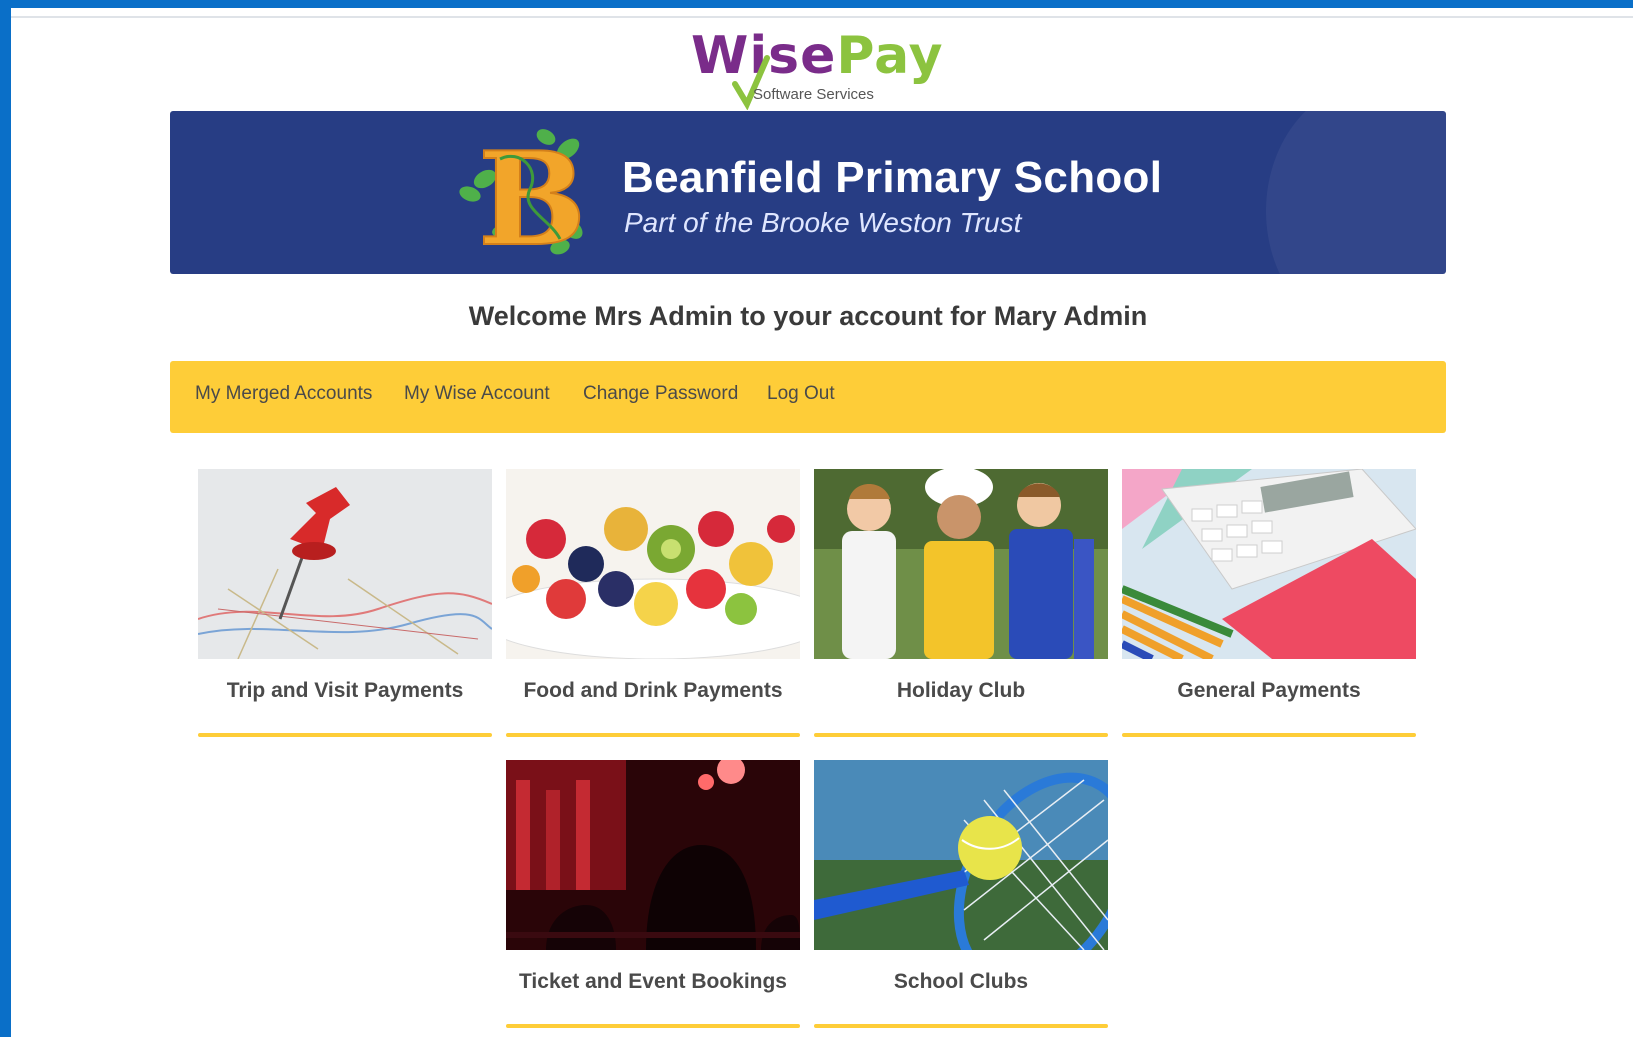  I want to click on fruit-bowl-image, so click(653, 564).